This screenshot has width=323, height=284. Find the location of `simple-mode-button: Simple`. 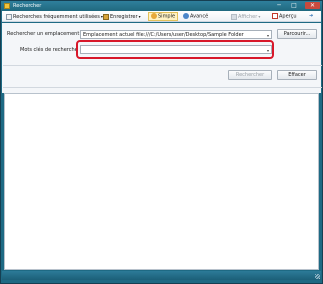

simple-mode-button: Simple is located at coordinates (163, 16).